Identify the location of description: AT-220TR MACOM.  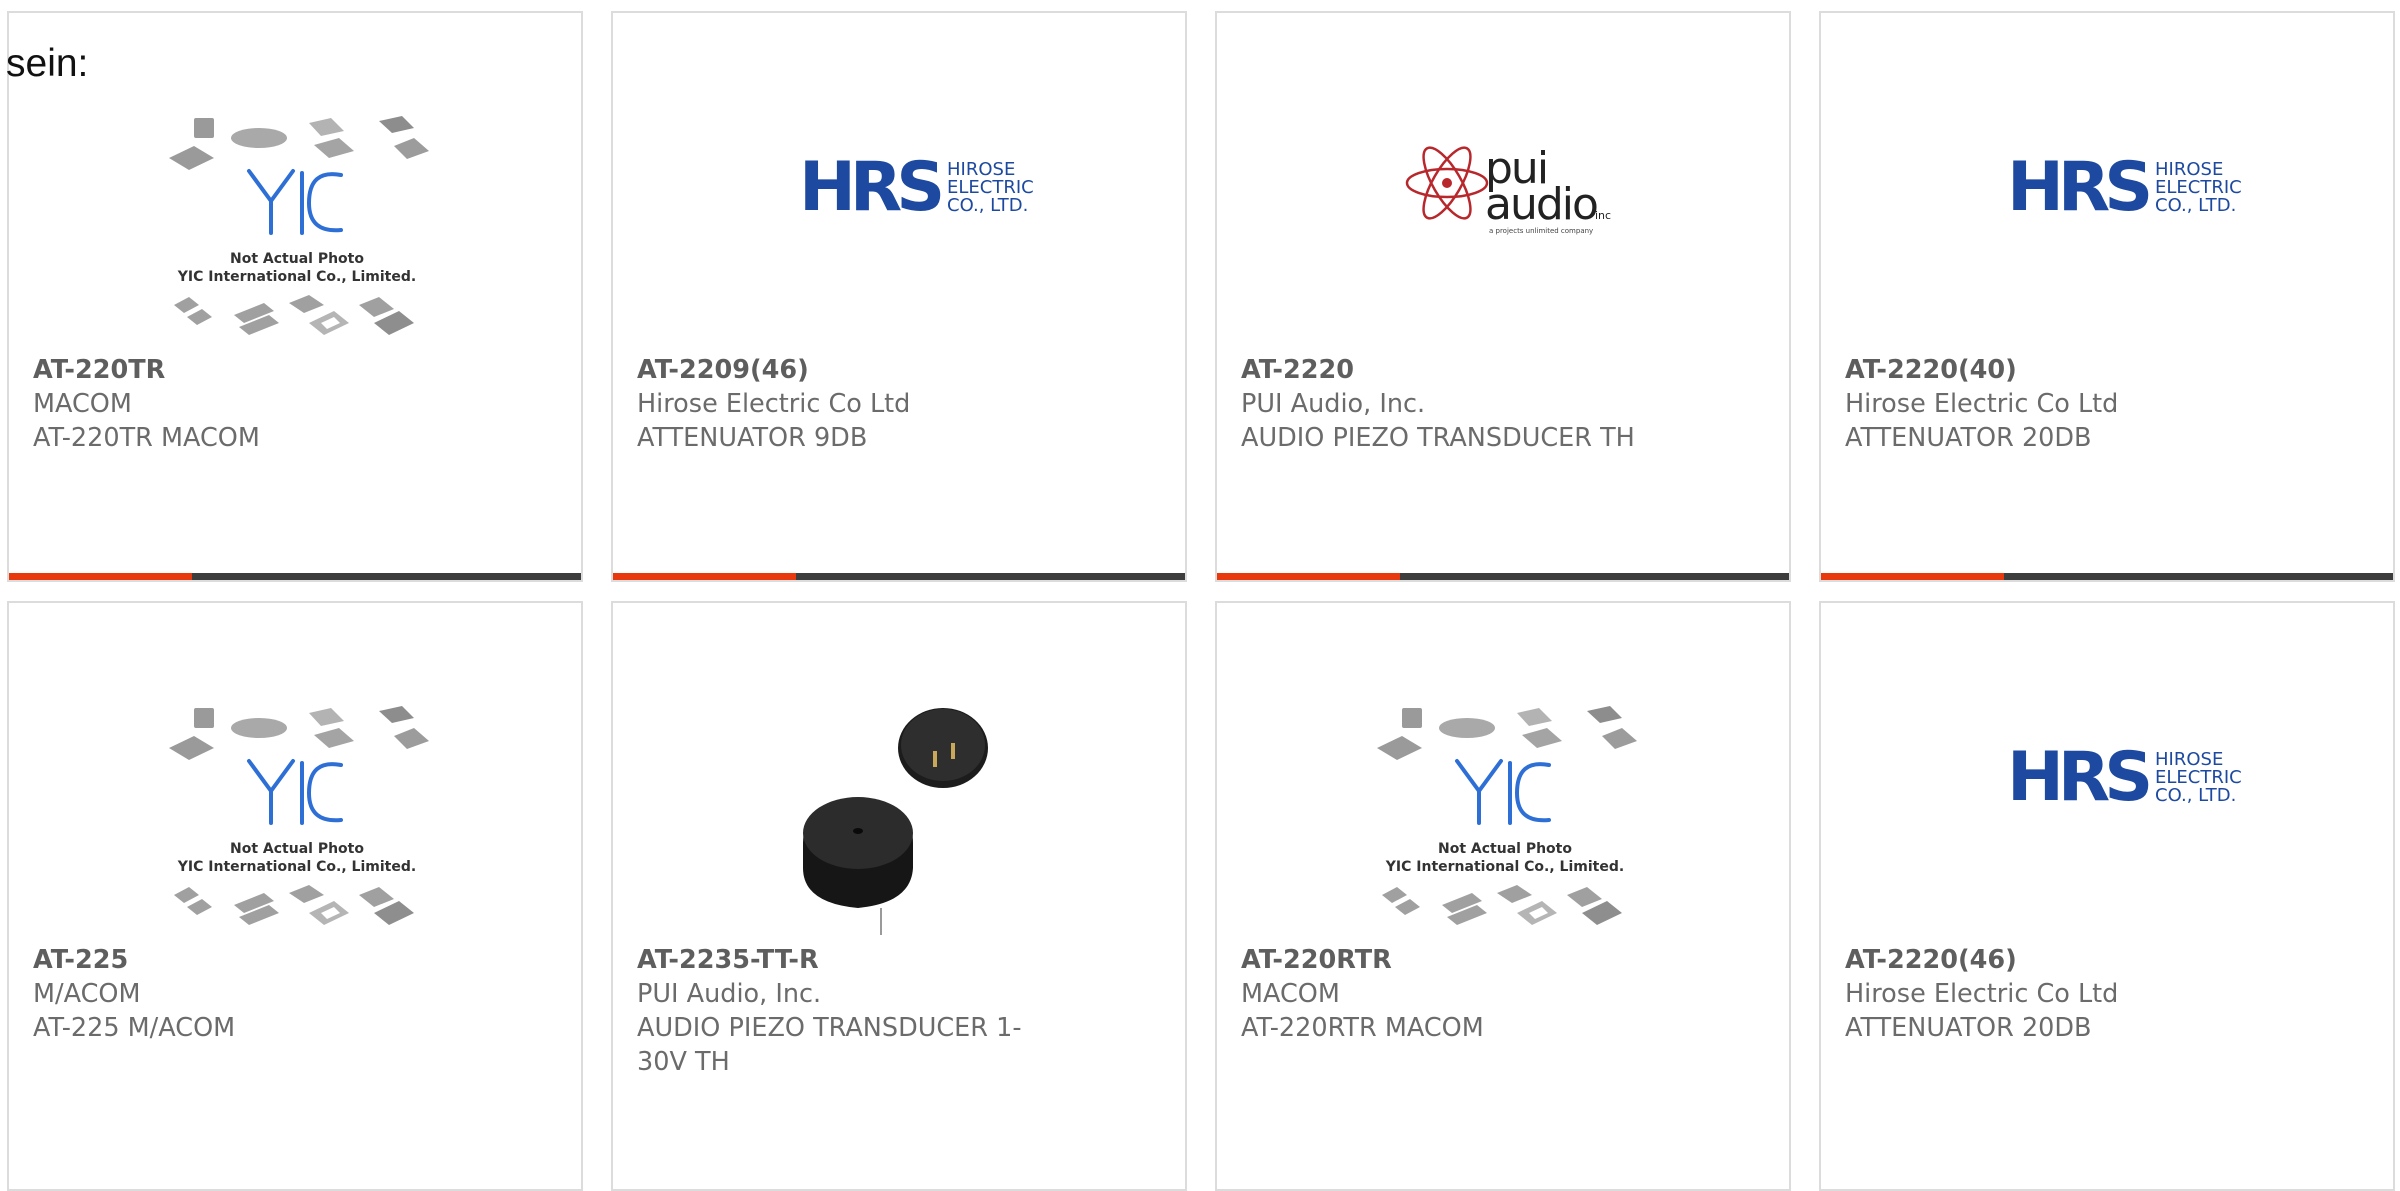
(146, 438).